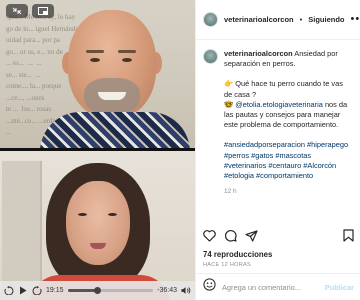 This screenshot has height=300, width=360. I want to click on man-mouth, so click(112, 96).